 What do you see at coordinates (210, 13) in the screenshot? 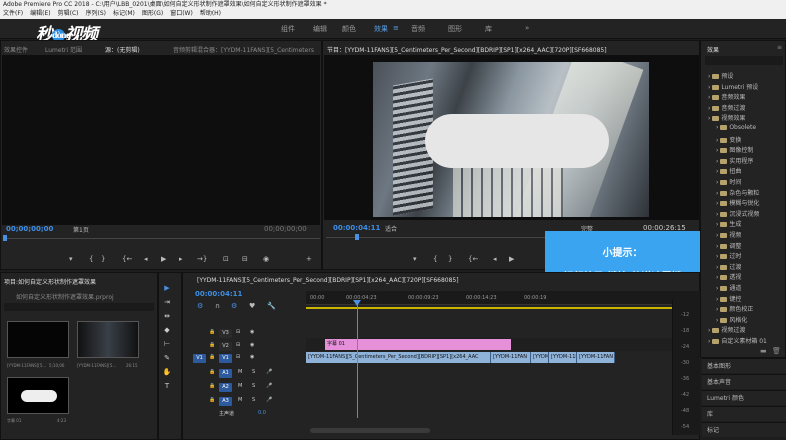
I see `menu-help: 帮助(H)` at bounding box center [210, 13].